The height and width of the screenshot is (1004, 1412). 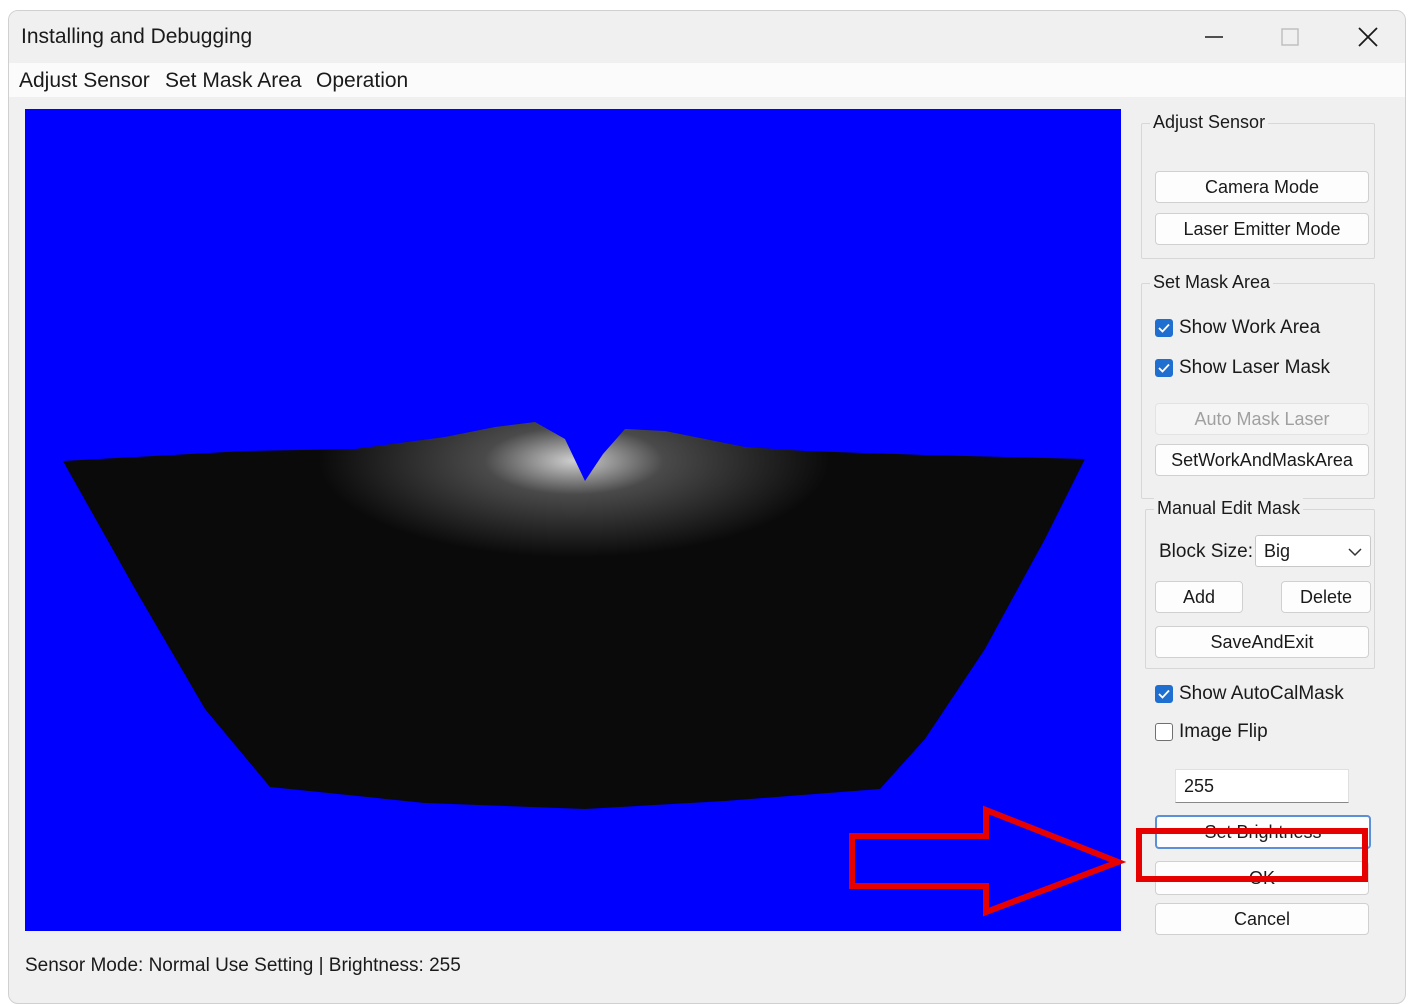 I want to click on red-arrow-annotation, so click(x=988, y=861).